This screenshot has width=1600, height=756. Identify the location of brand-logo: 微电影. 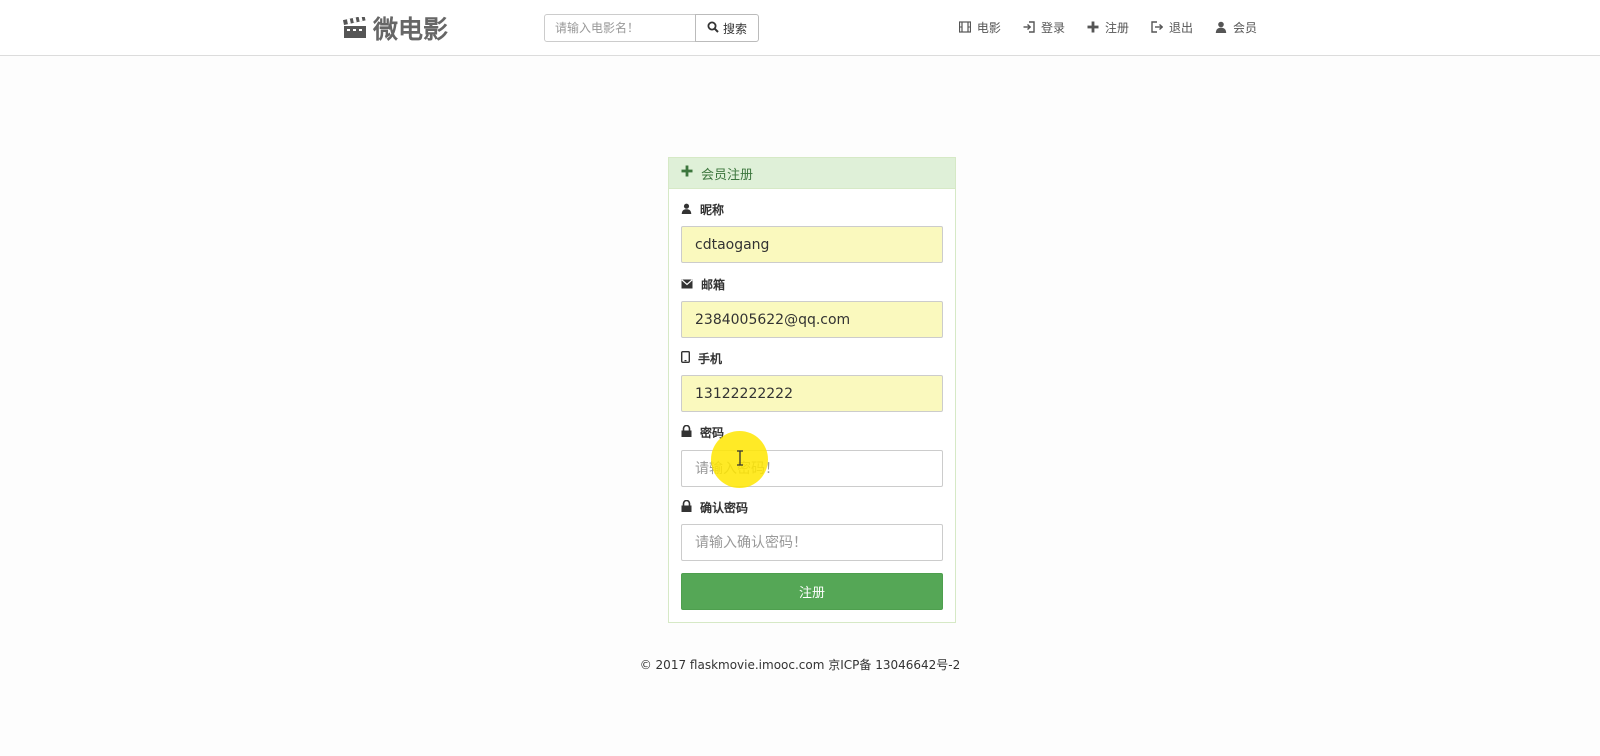
(395, 28).